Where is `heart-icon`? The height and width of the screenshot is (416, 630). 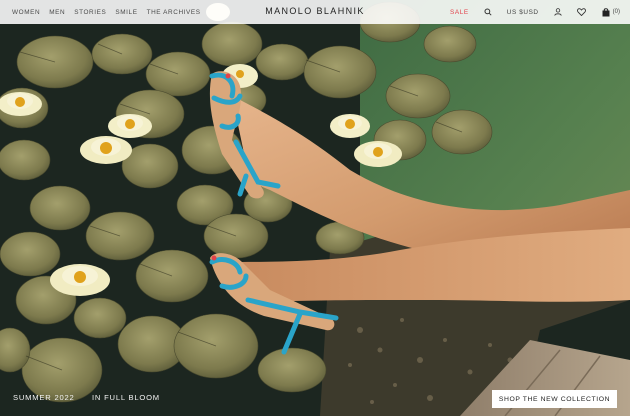
heart-icon is located at coordinates (582, 12).